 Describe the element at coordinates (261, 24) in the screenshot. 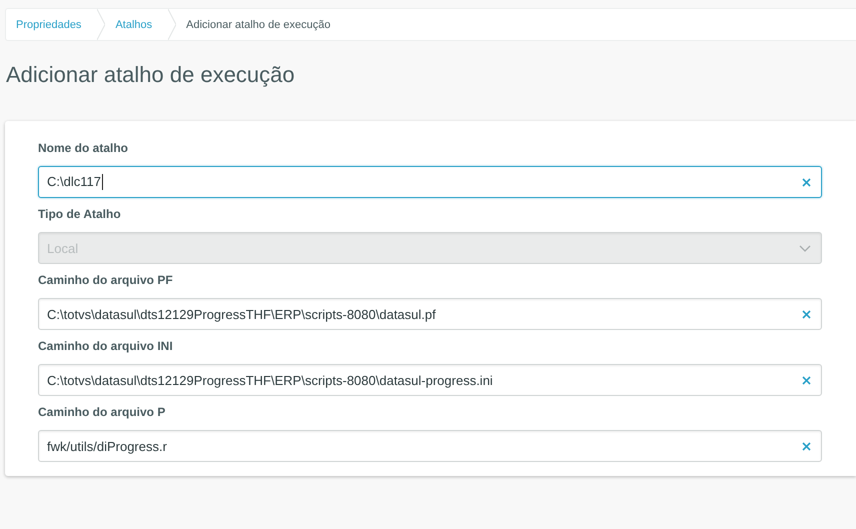

I see `breadcrumb-link: Adicionar atalho de execução` at that location.